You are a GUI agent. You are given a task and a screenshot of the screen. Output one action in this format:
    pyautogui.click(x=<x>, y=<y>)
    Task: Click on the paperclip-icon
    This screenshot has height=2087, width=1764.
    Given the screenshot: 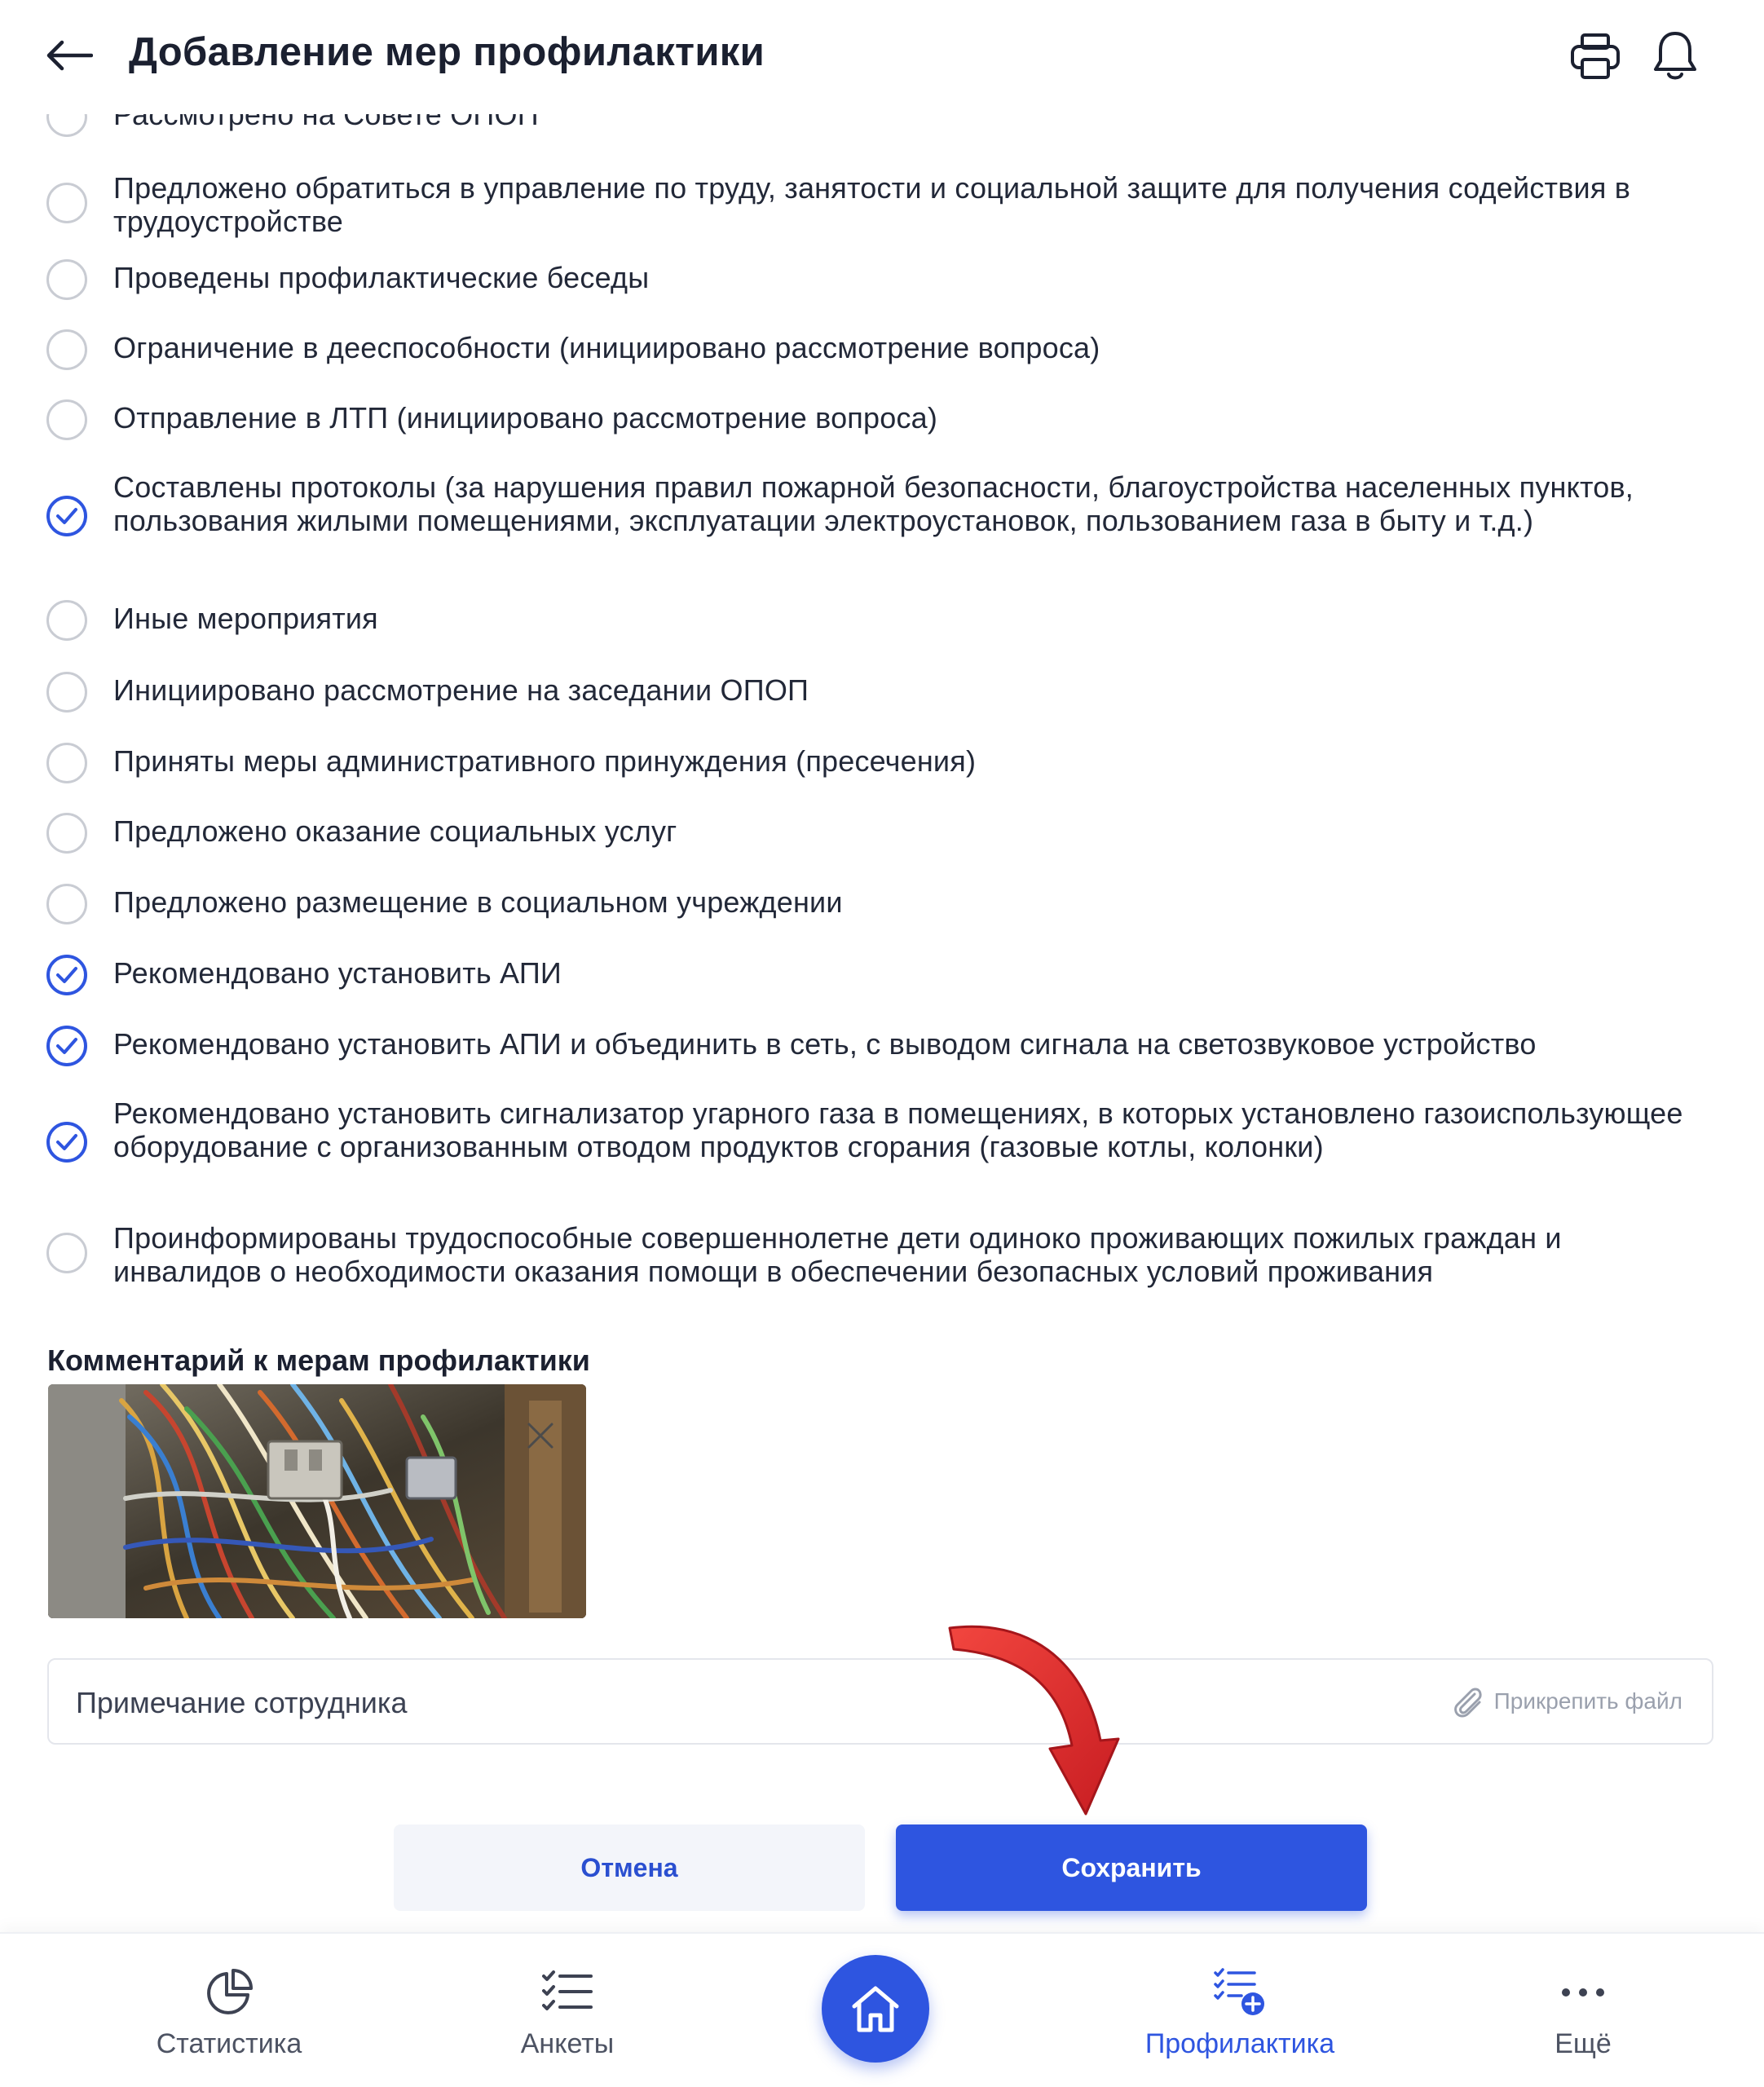 What is the action you would take?
    pyautogui.click(x=1467, y=1703)
    